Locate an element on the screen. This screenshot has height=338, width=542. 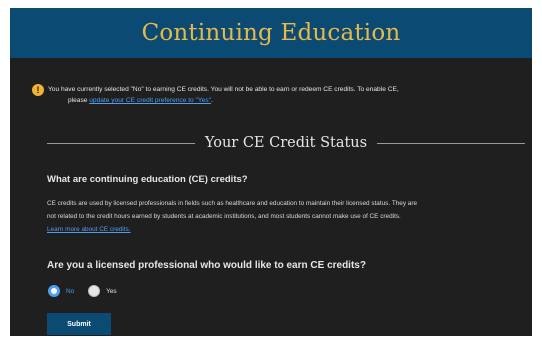
page-title: Continuing Education is located at coordinates (271, 33).